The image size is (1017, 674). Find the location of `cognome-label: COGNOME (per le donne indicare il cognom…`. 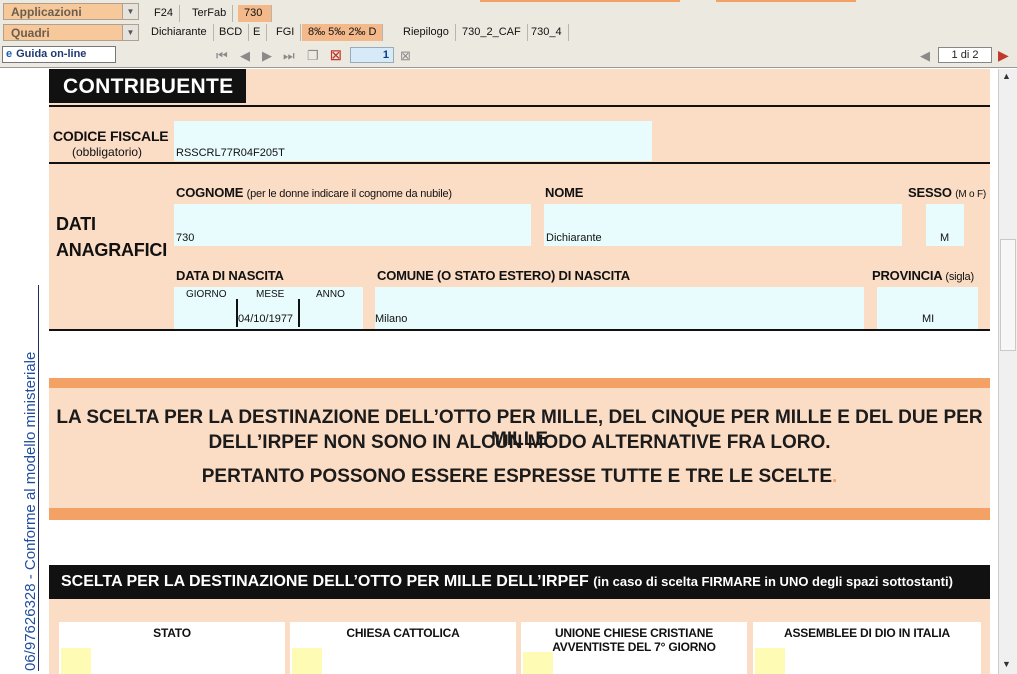

cognome-label: COGNOME (per le donne indicare il cognom… is located at coordinates (314, 192).